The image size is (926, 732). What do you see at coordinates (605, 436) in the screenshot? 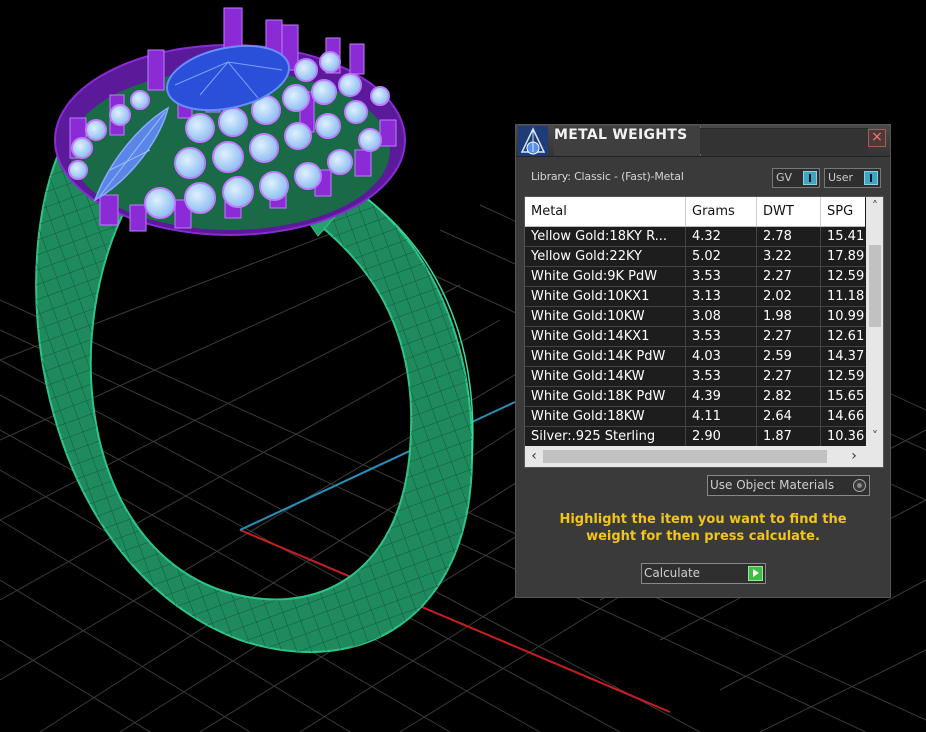
I see `cell-metal: Silver:.925 Sterling` at bounding box center [605, 436].